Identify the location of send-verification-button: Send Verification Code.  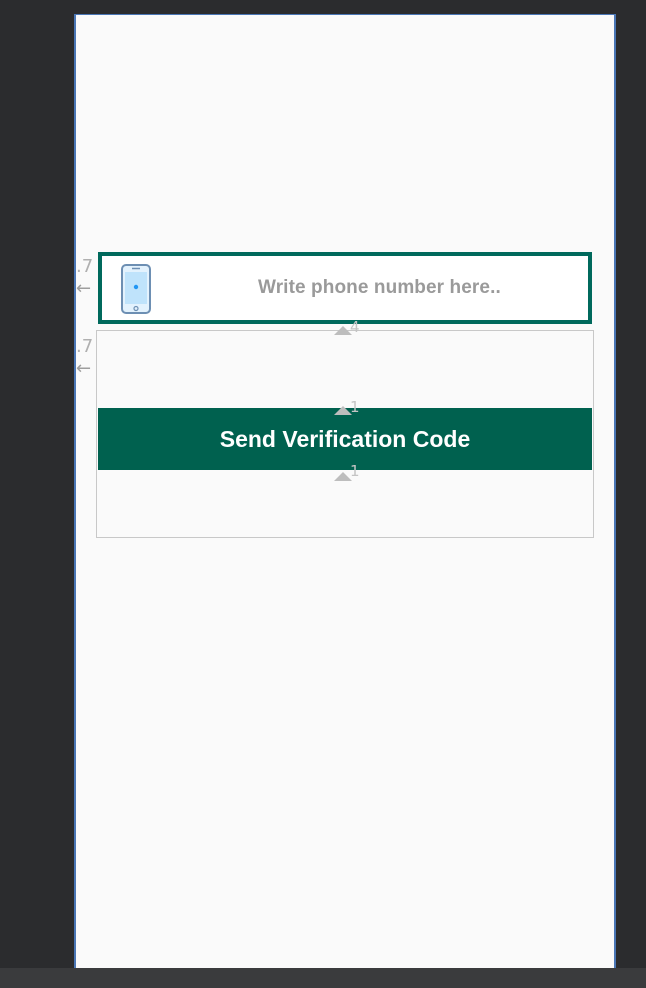
(345, 439).